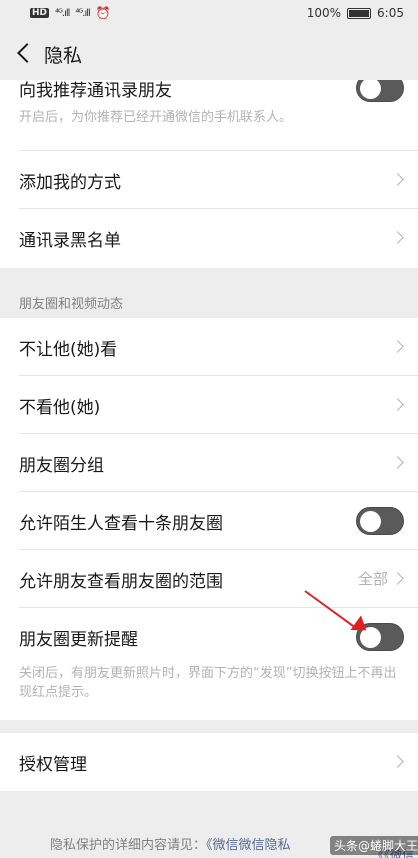 The width and height of the screenshot is (418, 858). I want to click on hd-icon: HD, so click(40, 13).